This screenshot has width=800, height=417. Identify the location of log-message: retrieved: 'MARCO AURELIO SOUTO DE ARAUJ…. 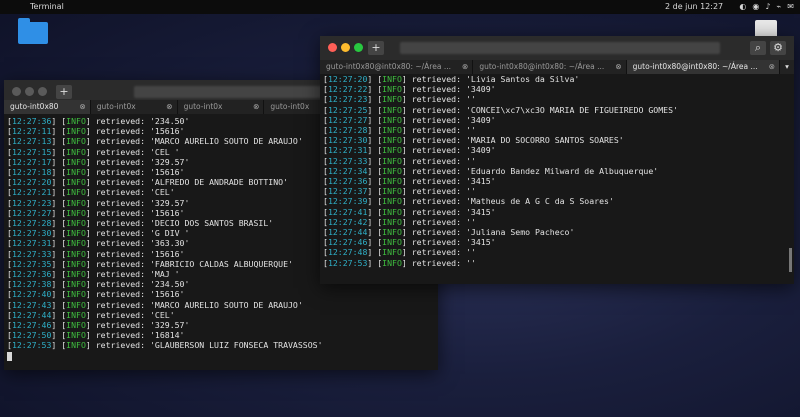
(199, 304).